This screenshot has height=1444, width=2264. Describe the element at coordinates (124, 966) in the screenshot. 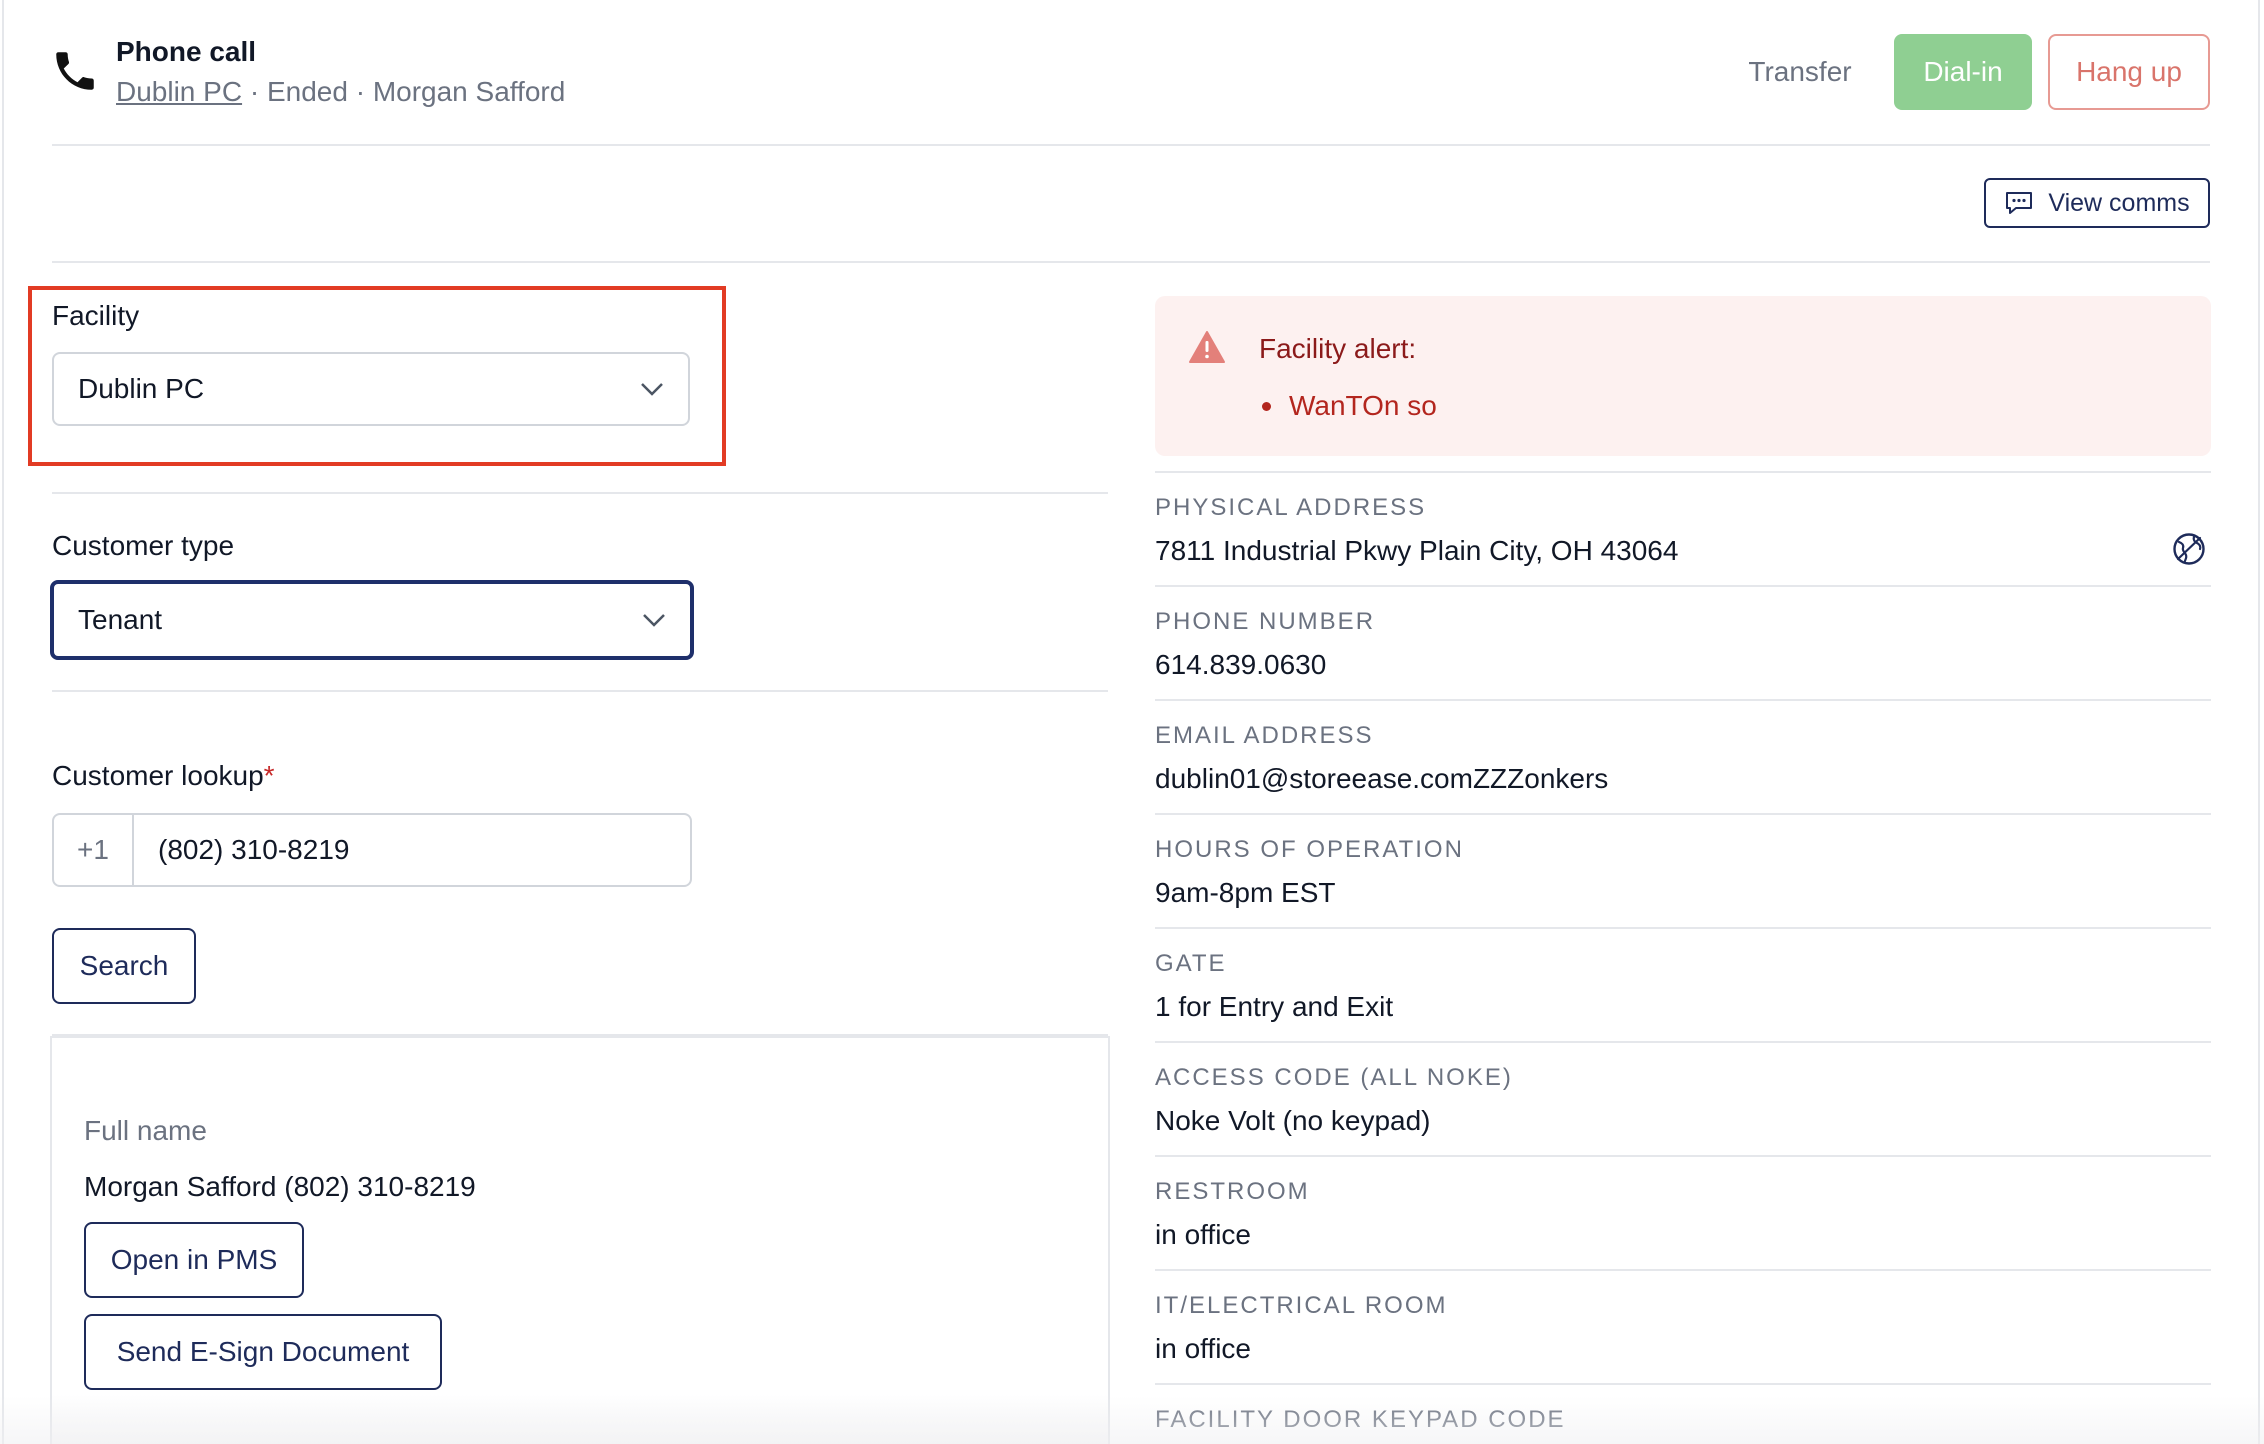

I see `search-button: Search` at that location.